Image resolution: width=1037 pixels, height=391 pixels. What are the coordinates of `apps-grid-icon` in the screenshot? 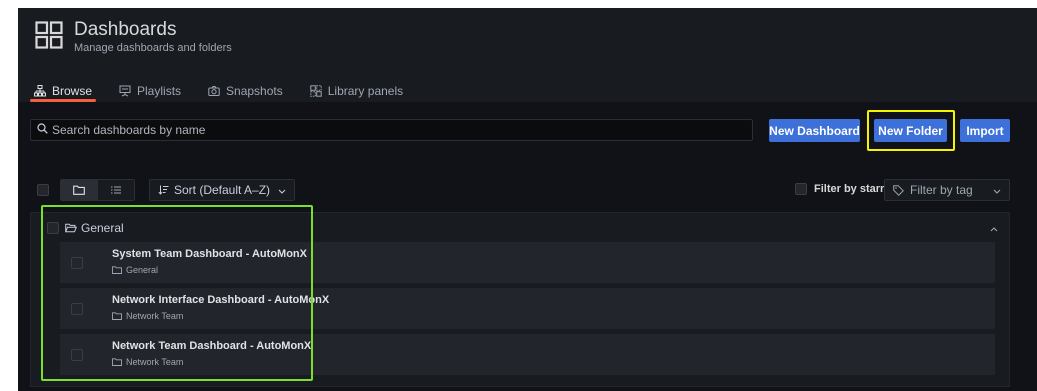 It's located at (49, 35).